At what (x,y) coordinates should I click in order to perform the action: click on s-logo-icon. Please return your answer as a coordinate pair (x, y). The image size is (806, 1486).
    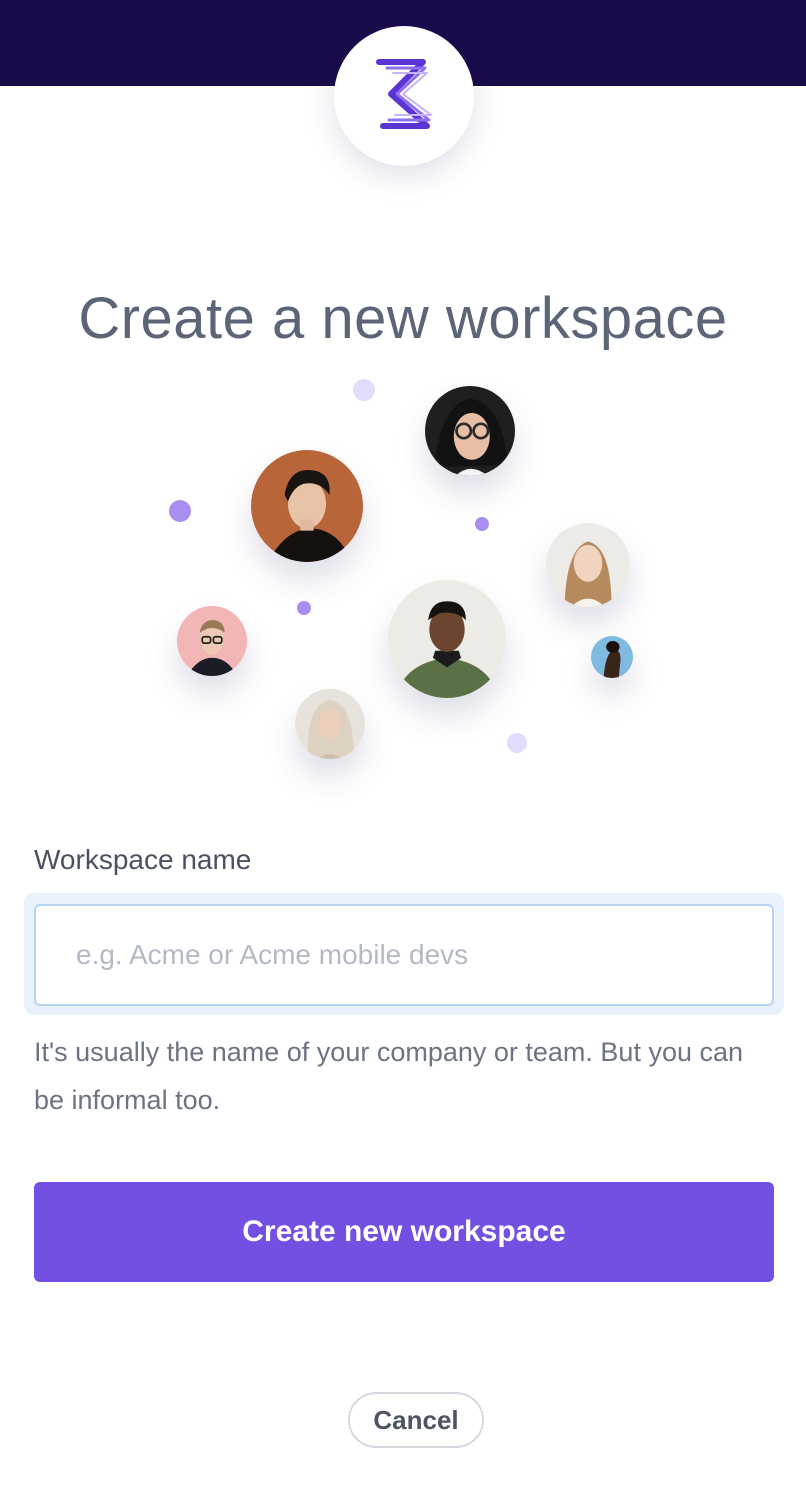
    Looking at the image, I should click on (404, 96).